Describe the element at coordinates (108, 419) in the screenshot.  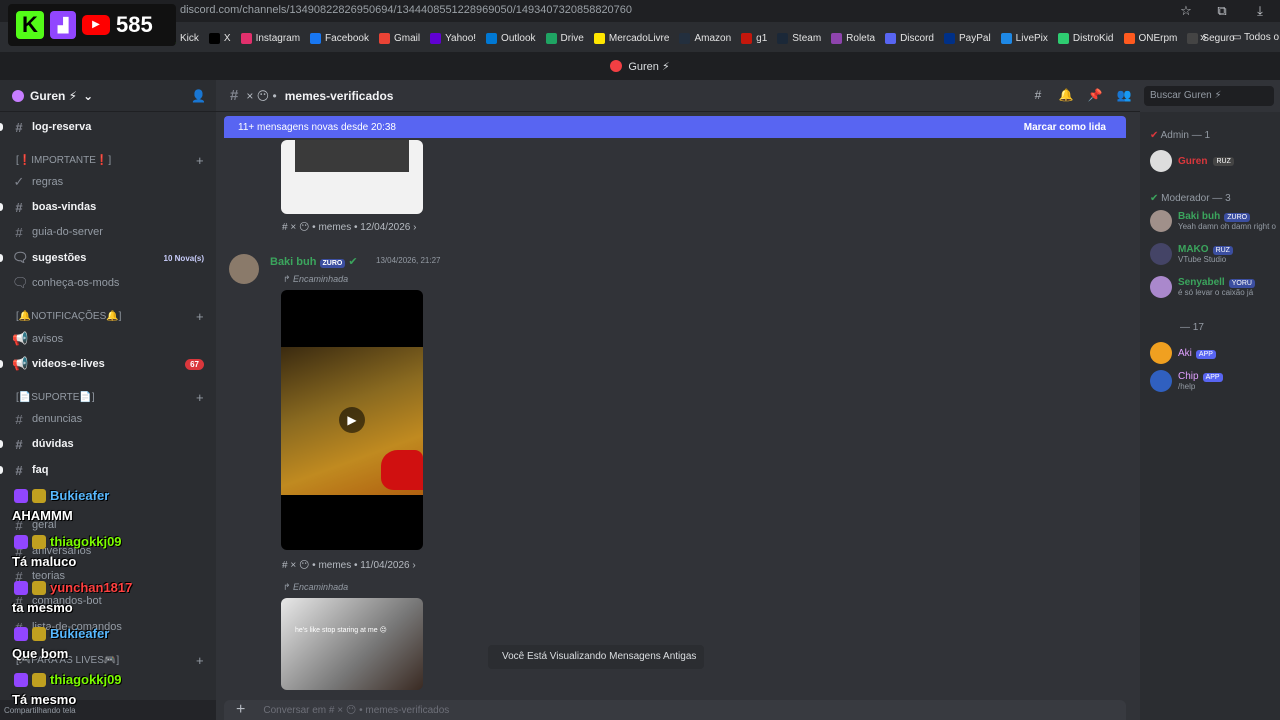
I see `sidebar-channel: # denuncias` at that location.